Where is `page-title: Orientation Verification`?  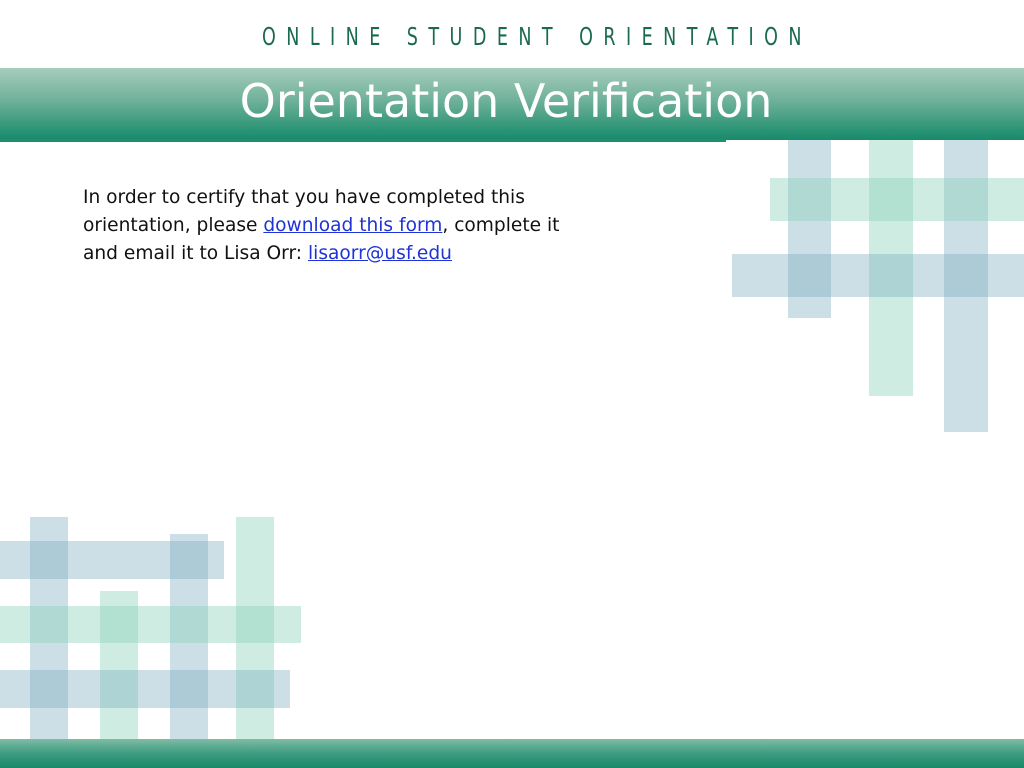 page-title: Orientation Verification is located at coordinates (506, 101).